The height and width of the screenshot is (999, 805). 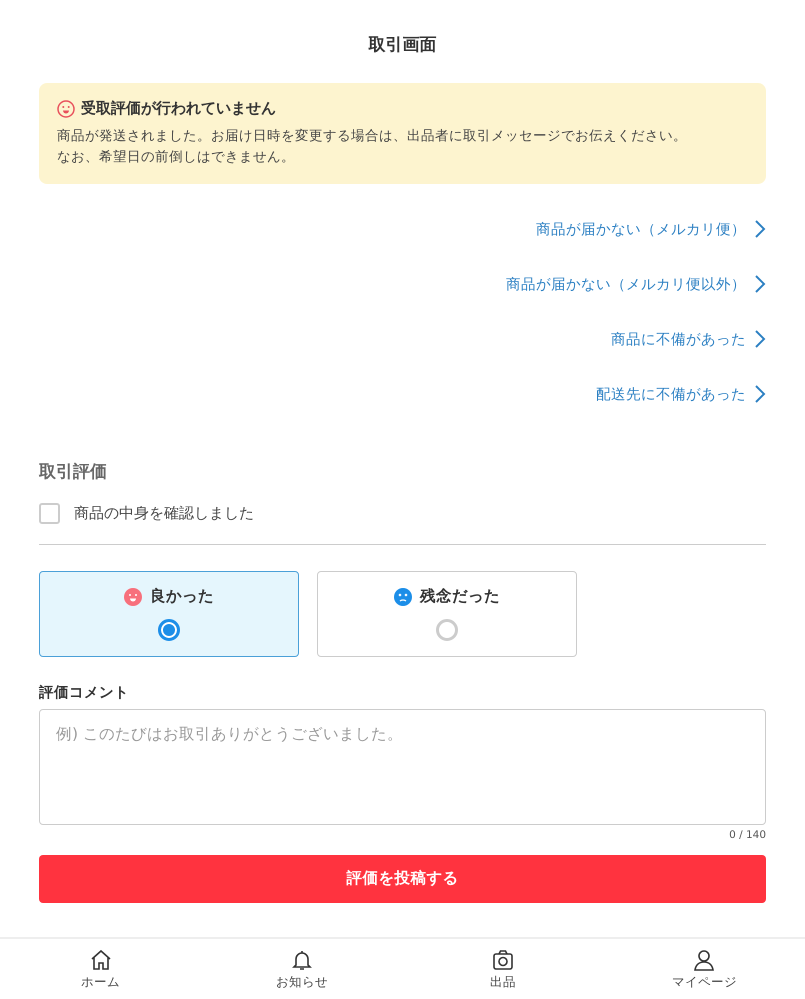 I want to click on smile-icon, so click(x=66, y=109).